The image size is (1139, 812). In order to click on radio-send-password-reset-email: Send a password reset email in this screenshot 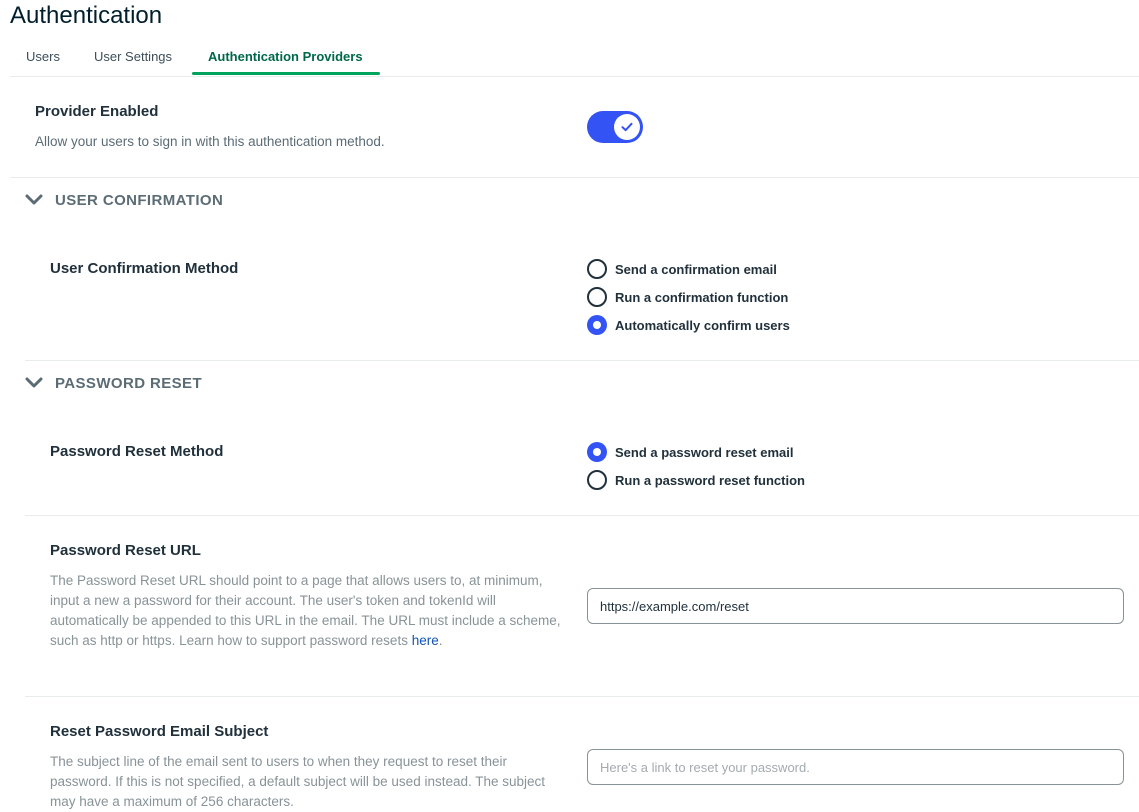, I will do `click(690, 452)`.